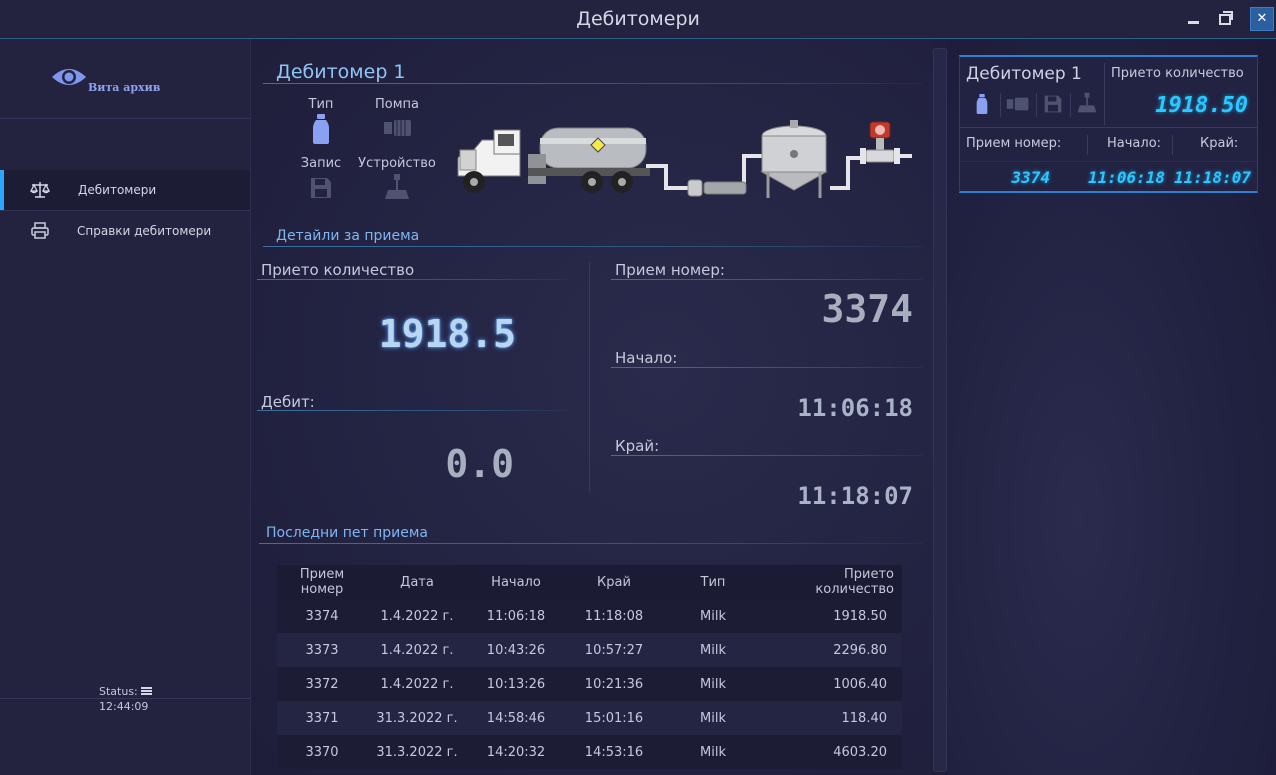  Describe the element at coordinates (832, 752) in the screenshot. I see `cell-quantity: 4603.20` at that location.